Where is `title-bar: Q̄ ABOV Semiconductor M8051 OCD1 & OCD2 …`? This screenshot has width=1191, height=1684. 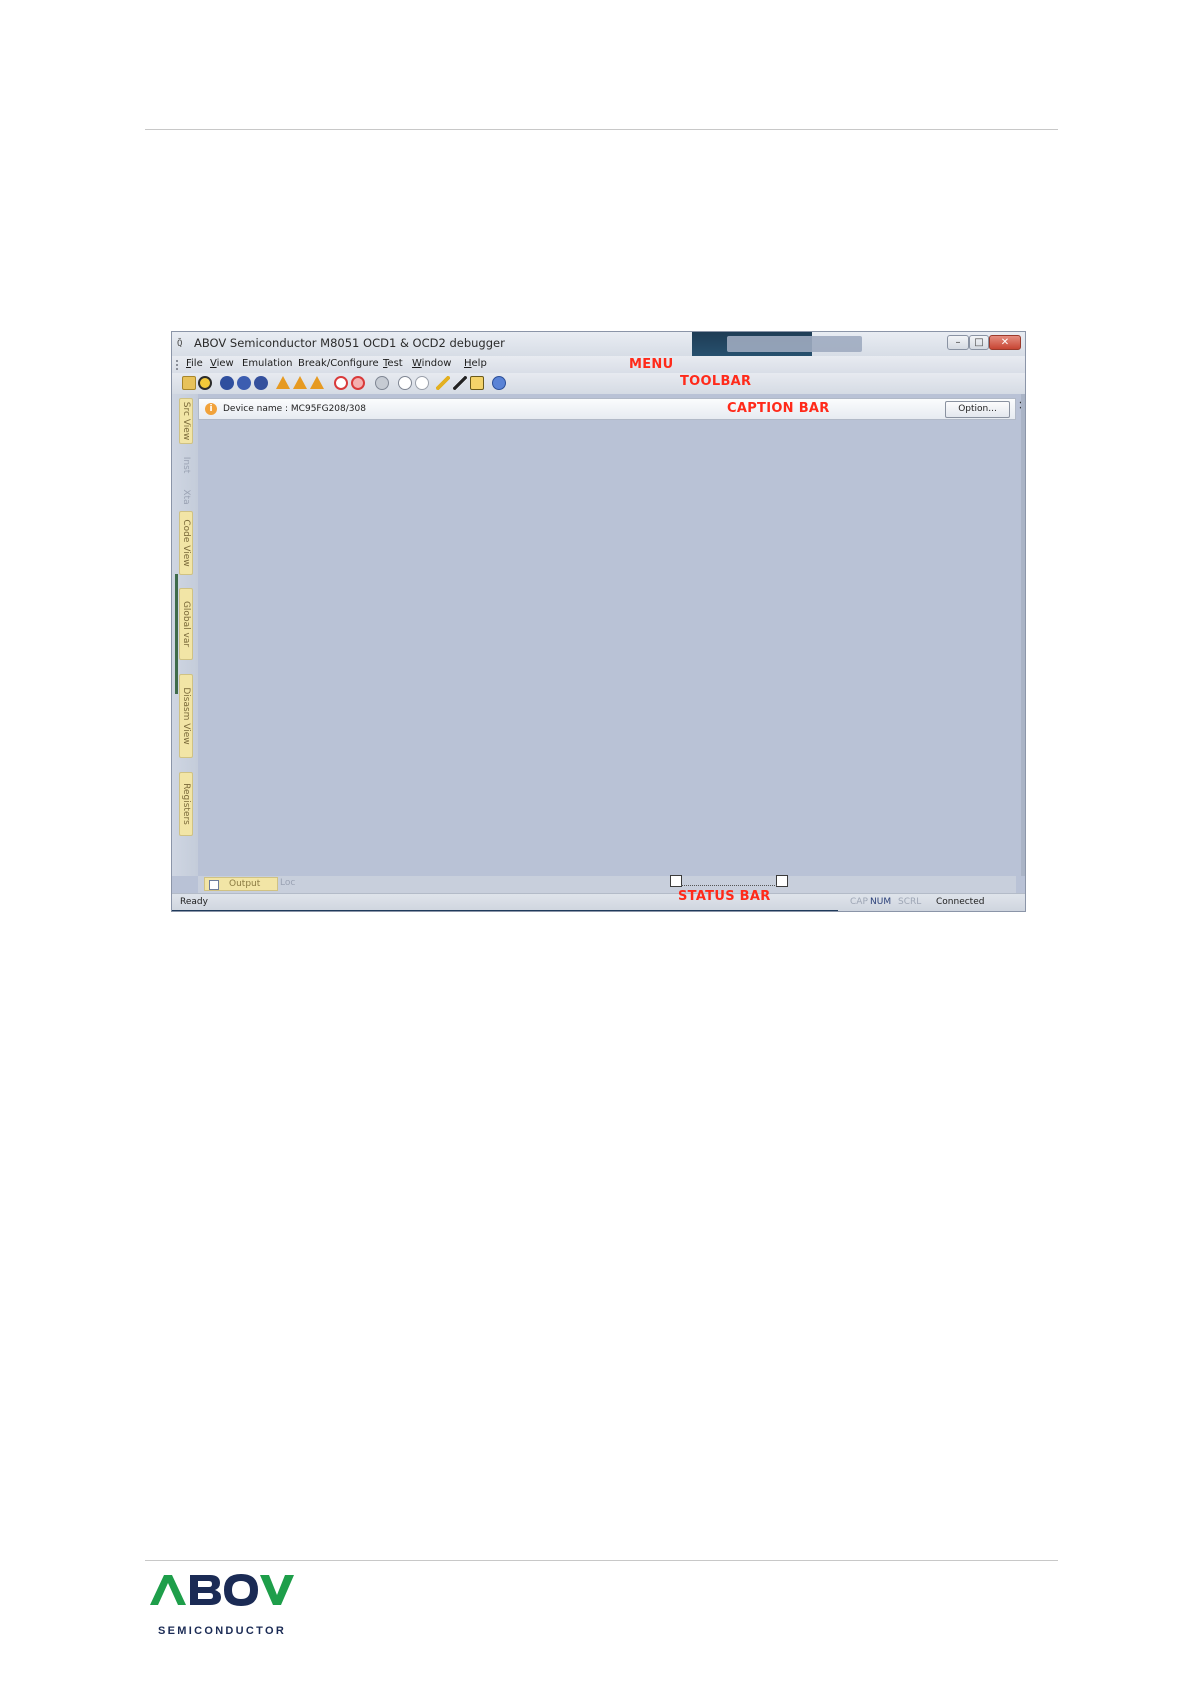
title-bar: Q̄ ABOV Semiconductor M8051 OCD1 & OCD2 … is located at coordinates (598, 344).